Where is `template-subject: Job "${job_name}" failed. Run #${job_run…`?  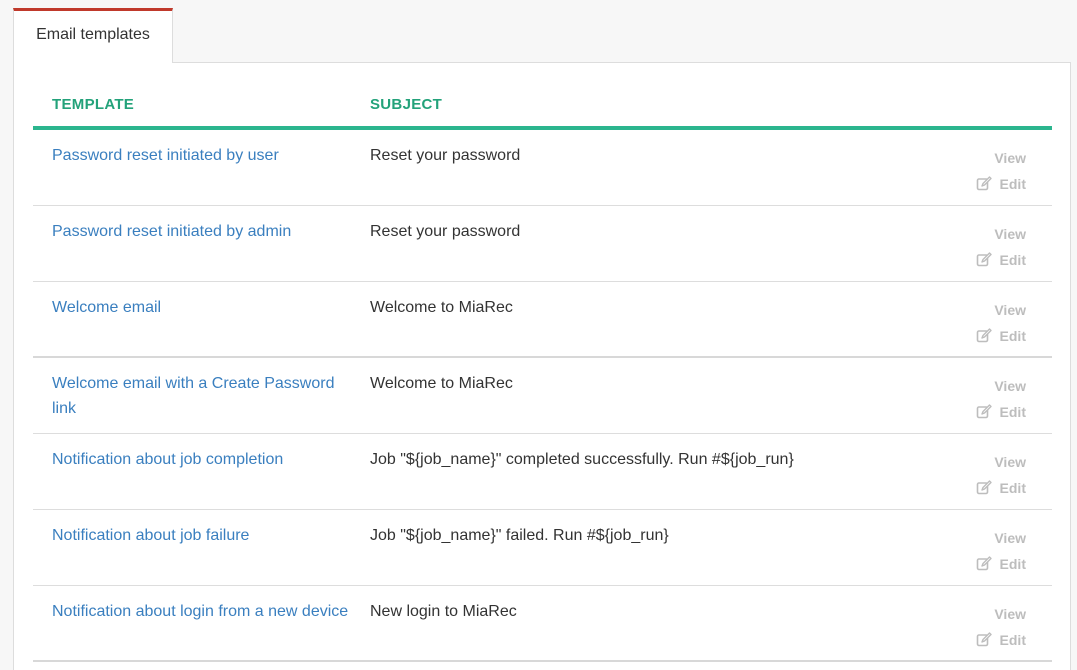 template-subject: Job "${job_name}" failed. Run #${job_run… is located at coordinates (519, 535).